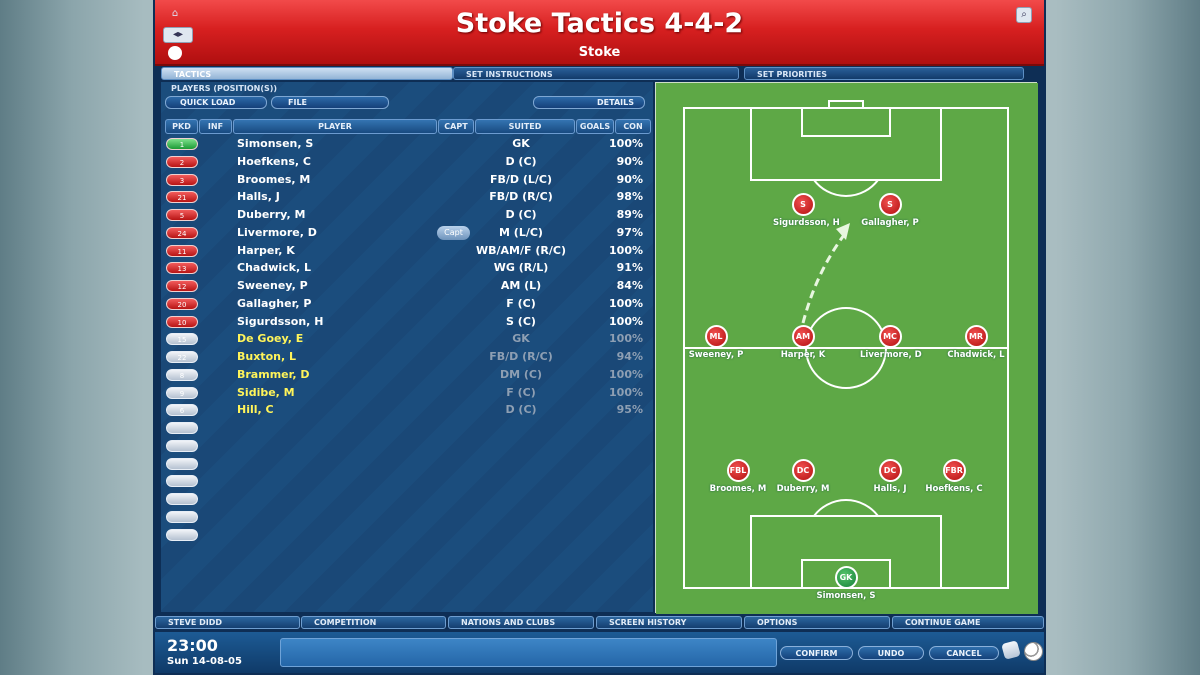 The width and height of the screenshot is (1200, 675). Describe the element at coordinates (182, 357) in the screenshot. I see `pkd-pill: 22` at that location.